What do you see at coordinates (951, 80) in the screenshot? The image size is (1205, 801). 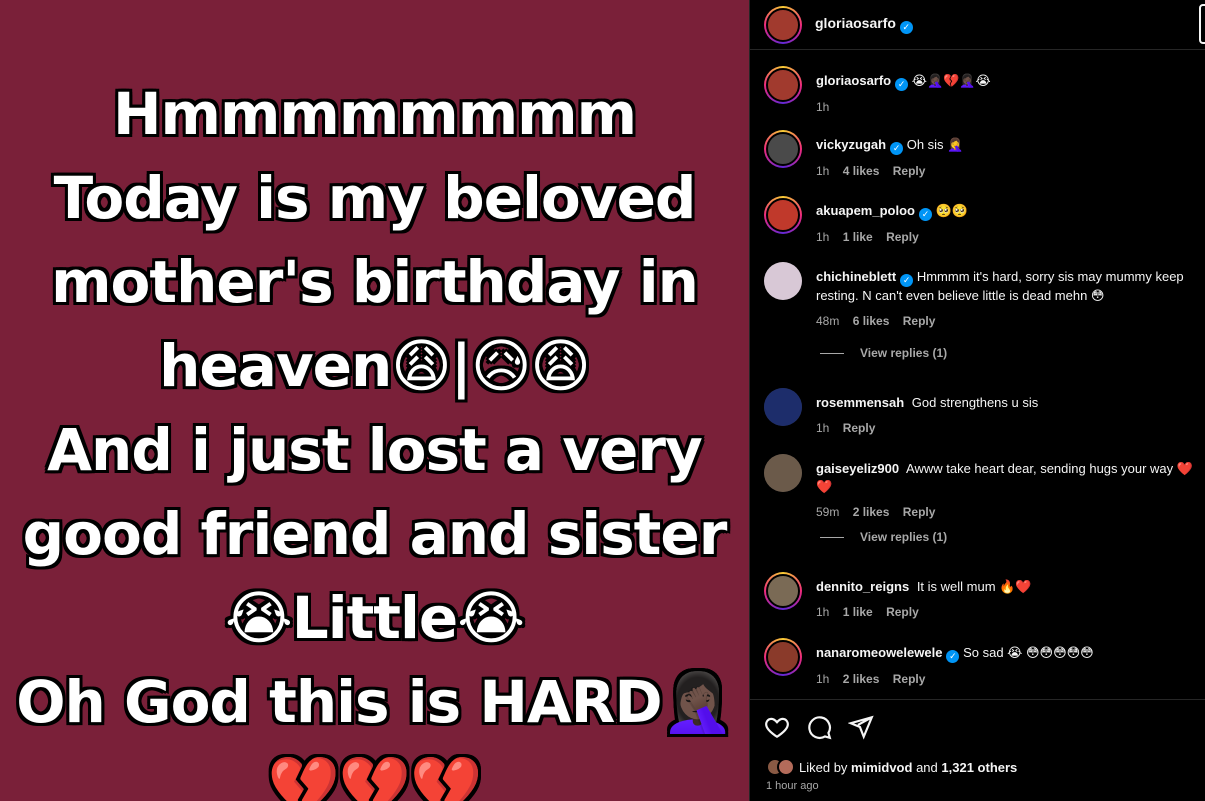 I see `comment-text: 😭🤦🏿‍♀️💔🤦🏿‍♀️😭` at bounding box center [951, 80].